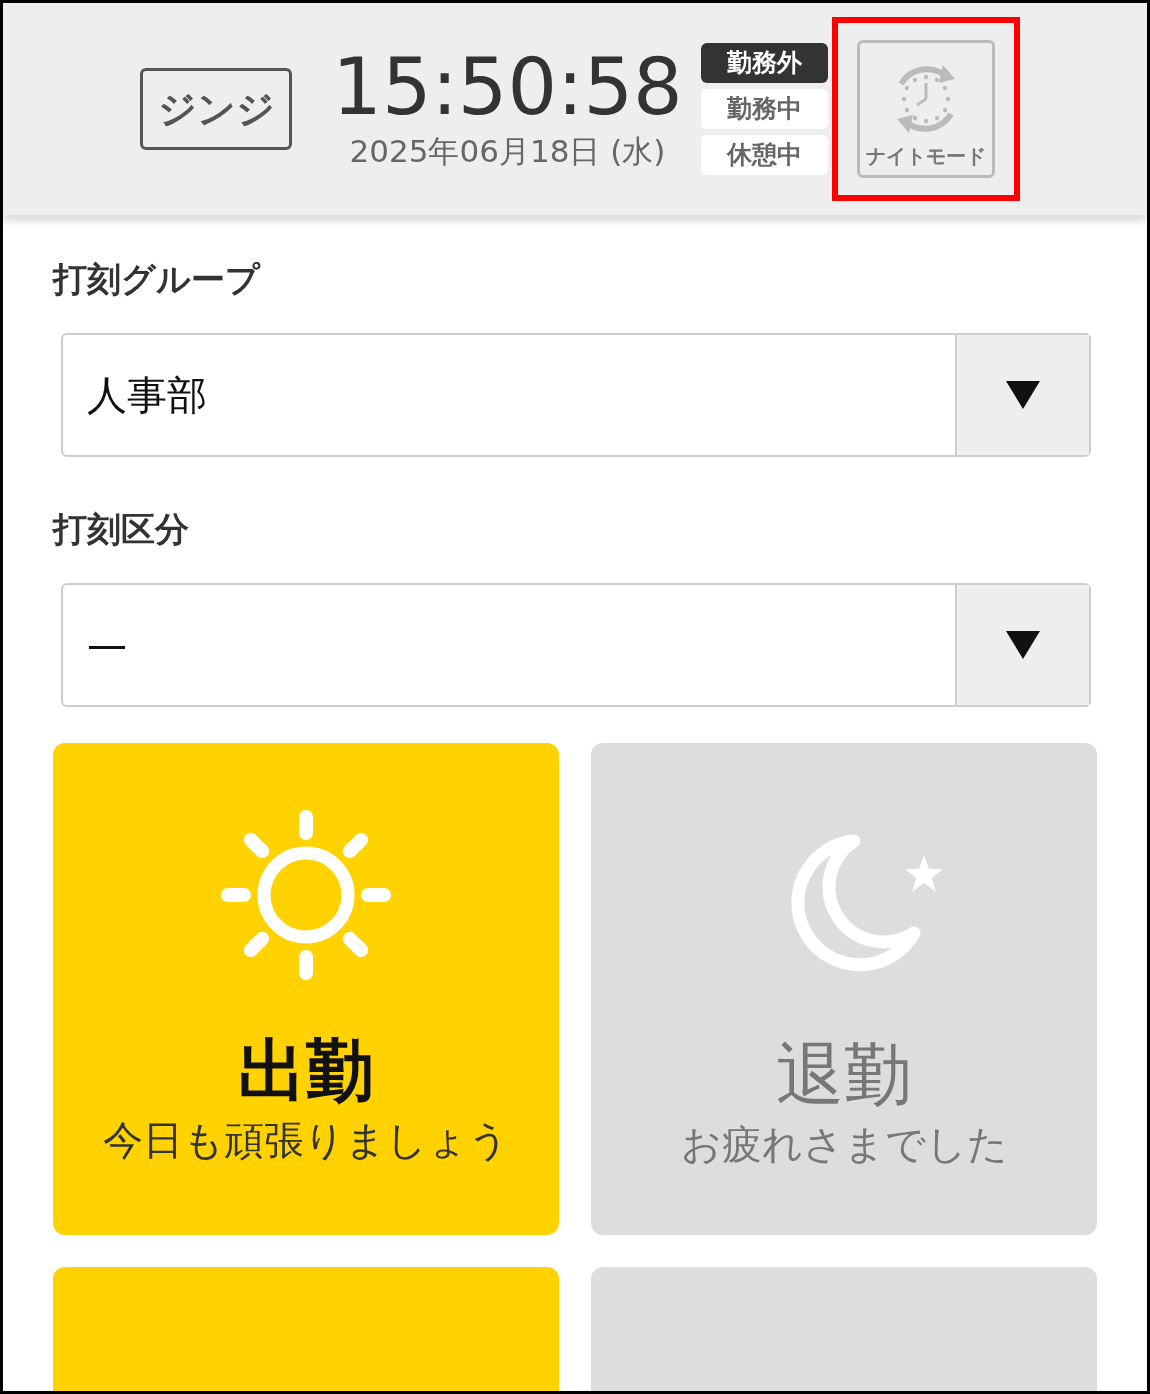  I want to click on dropdown-select: 人事部, so click(576, 395).